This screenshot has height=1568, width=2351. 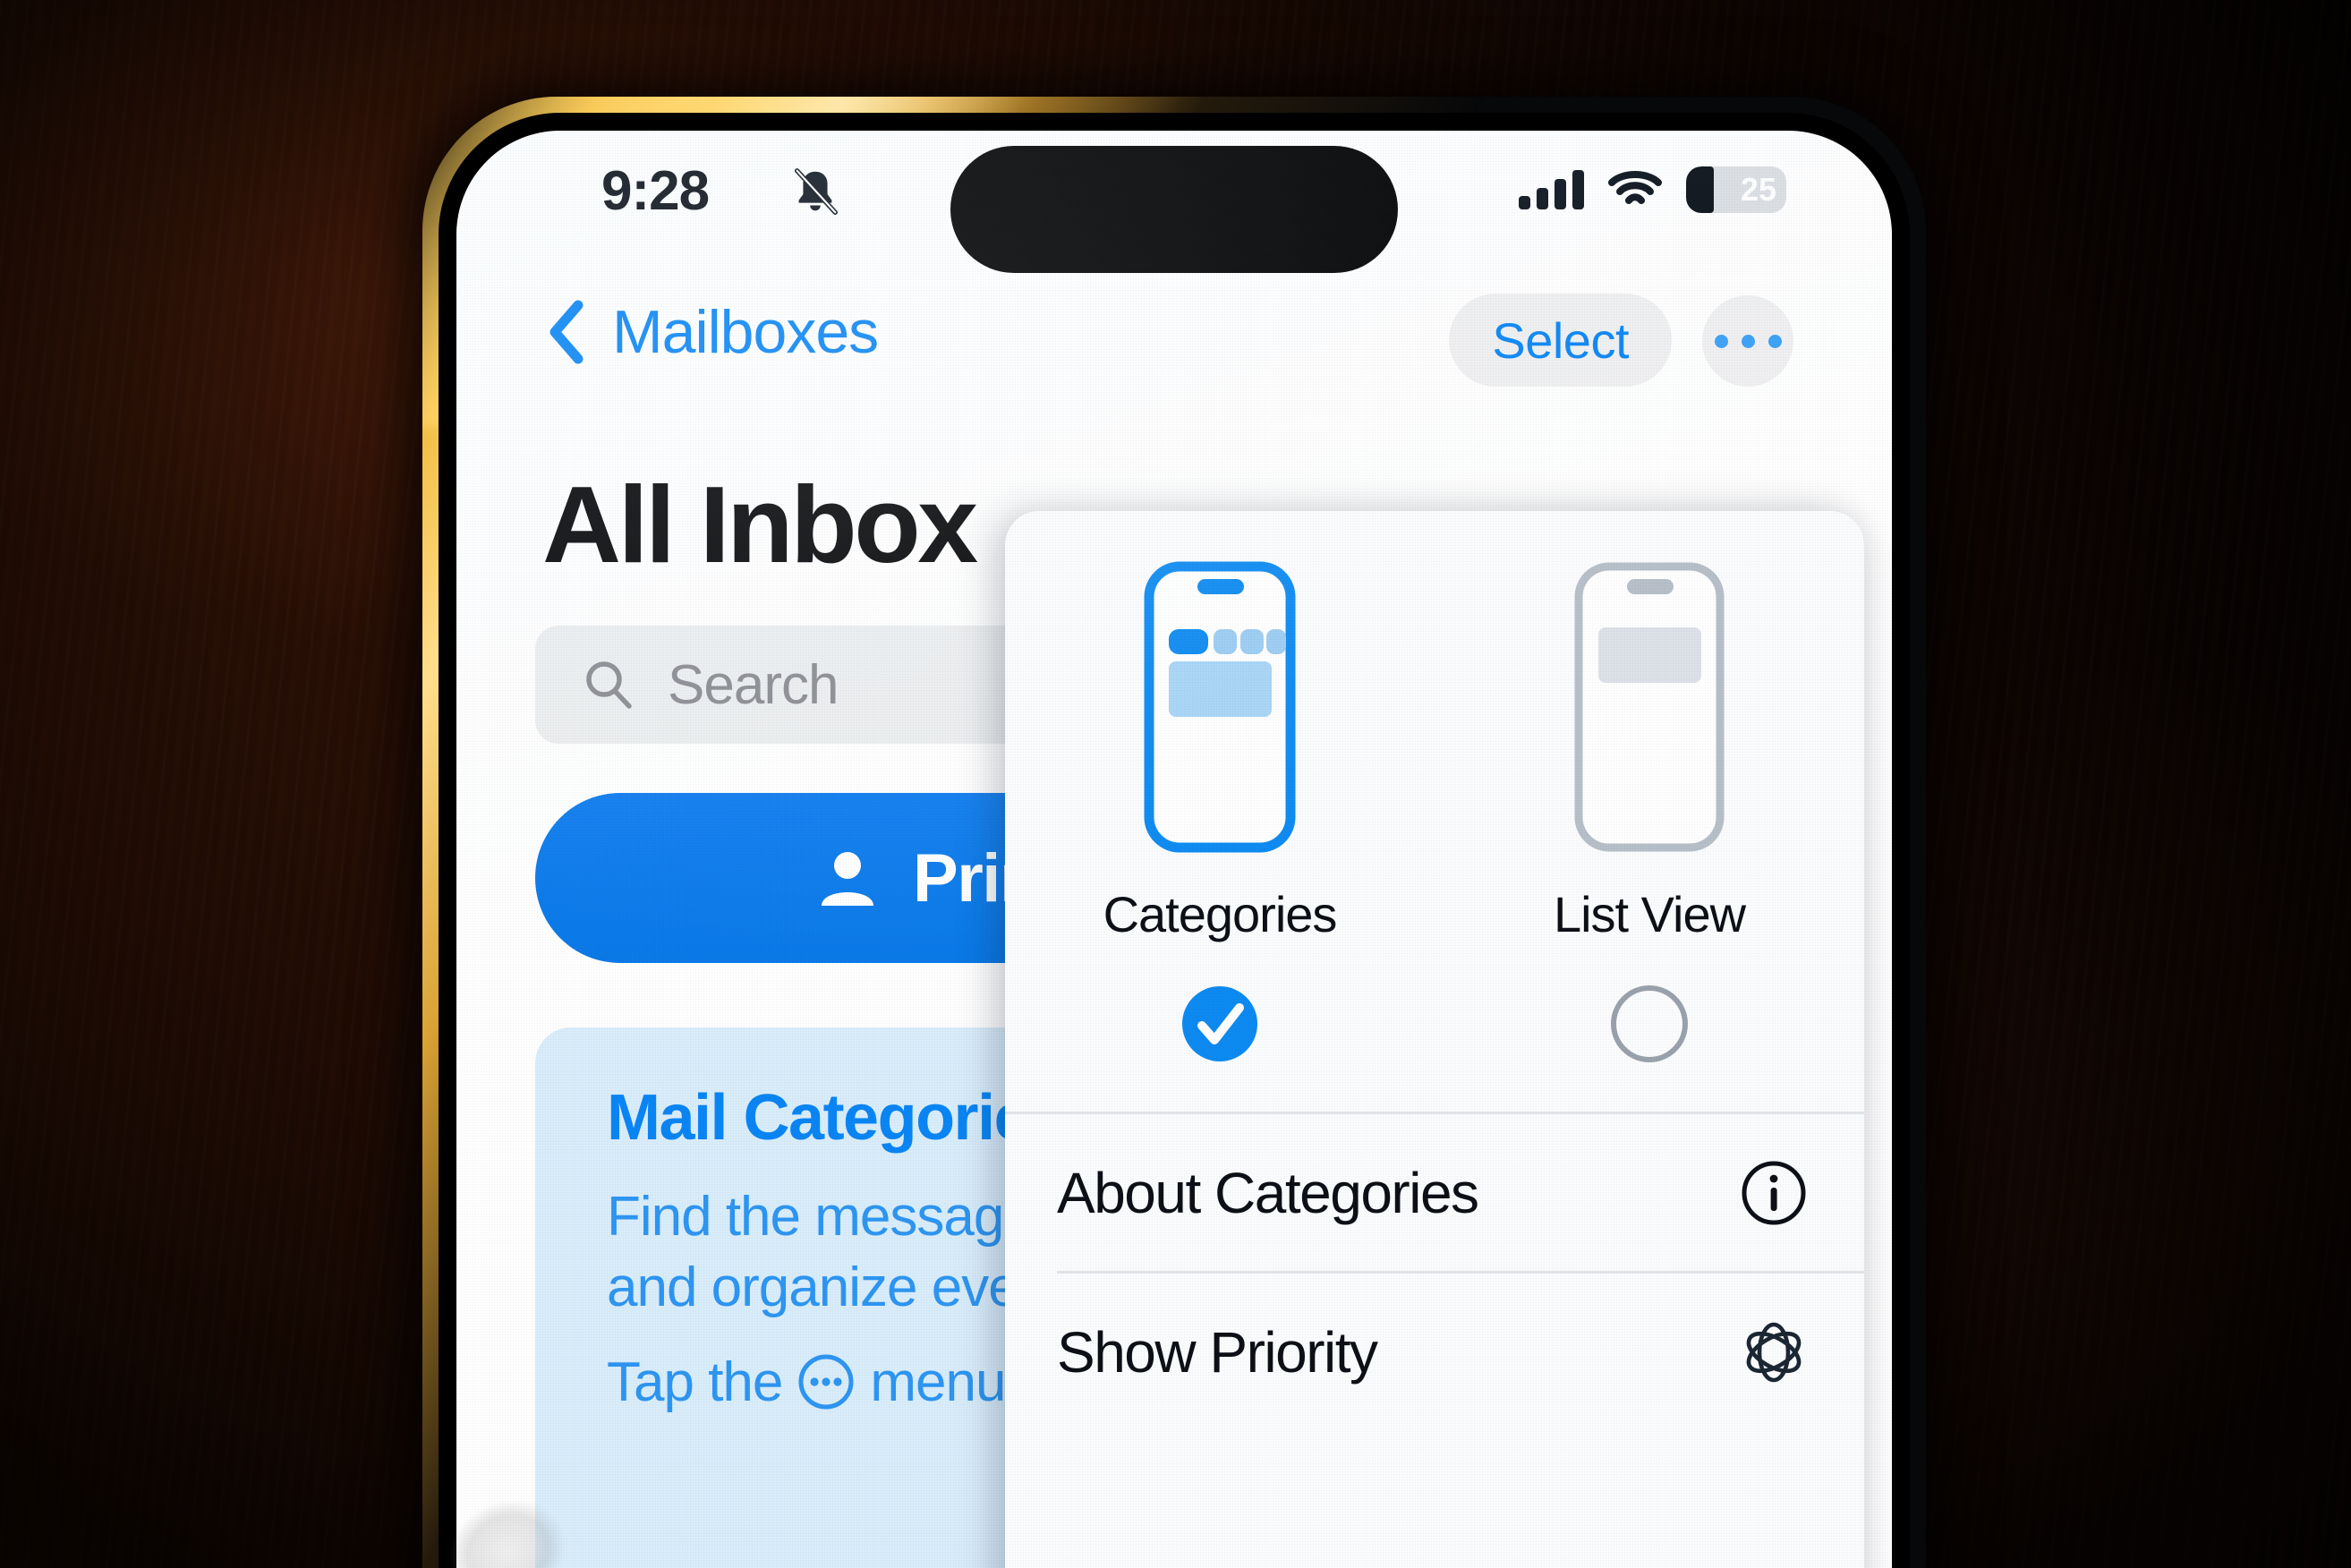 I want to click on battery-level-text: 25, so click(x=1758, y=189).